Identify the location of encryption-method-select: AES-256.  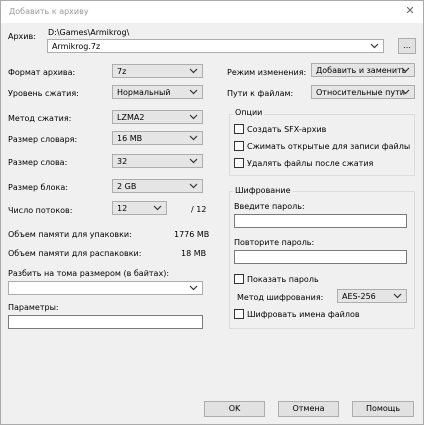
(372, 296).